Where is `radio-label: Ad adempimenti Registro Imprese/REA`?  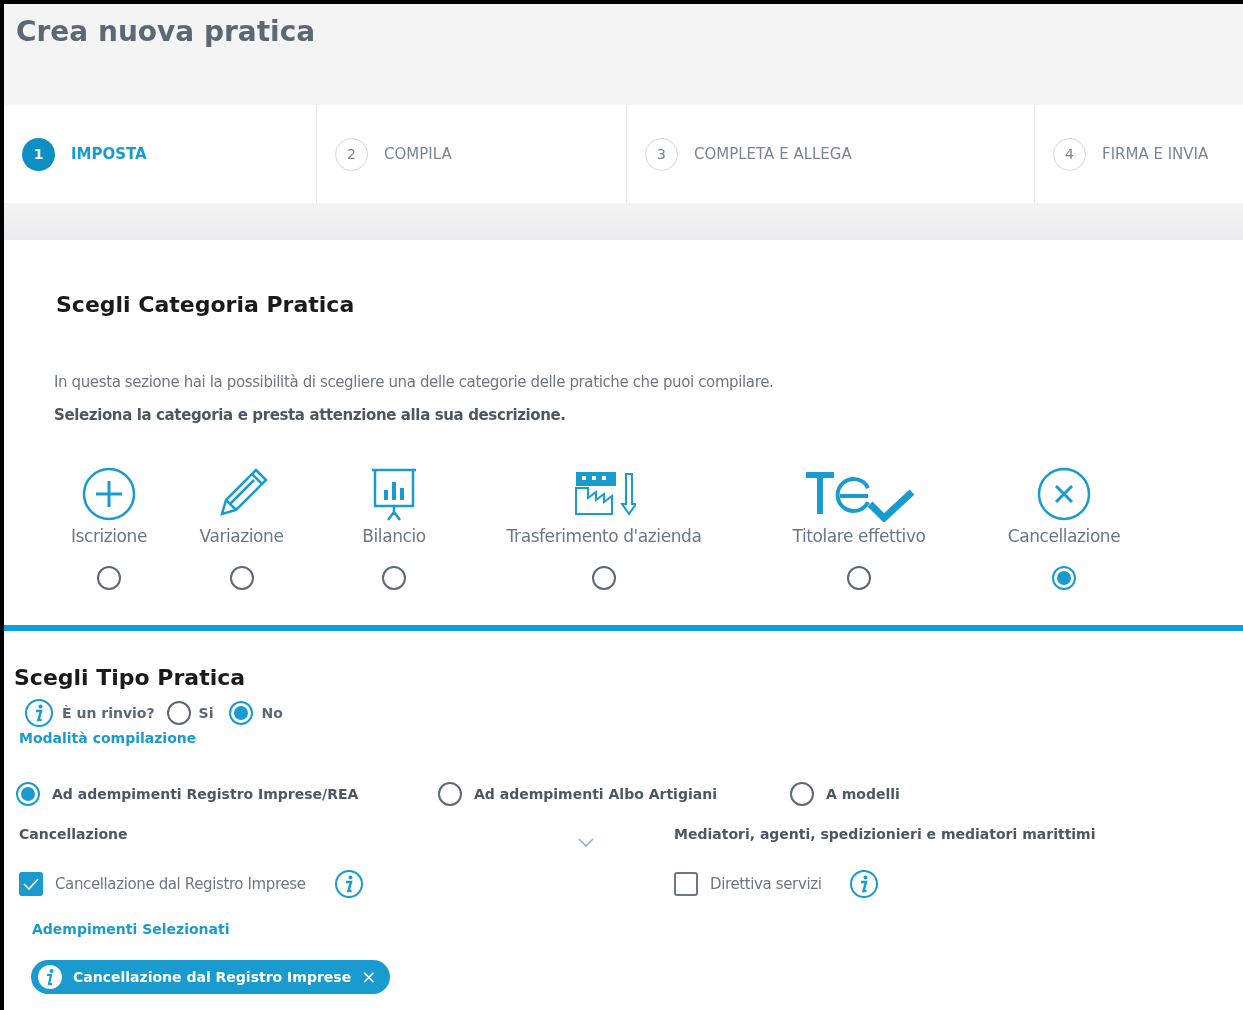 radio-label: Ad adempimenti Registro Imprese/REA is located at coordinates (205, 794).